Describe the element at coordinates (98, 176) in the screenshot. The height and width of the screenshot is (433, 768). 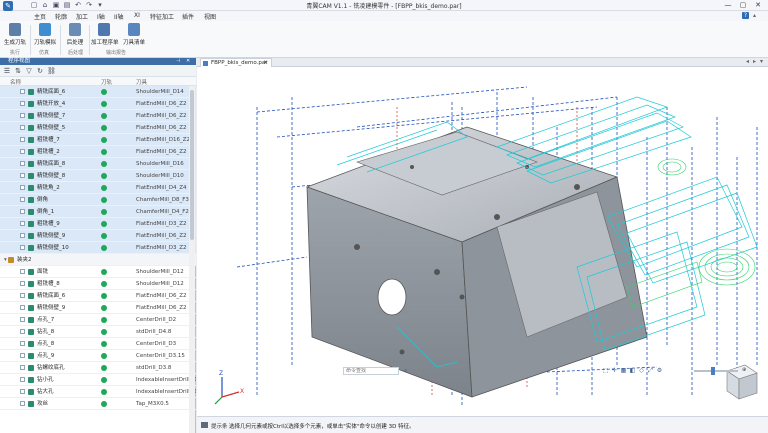
I see `operation-row: 精铣侧壁_8 ShoulderMill_D10` at that location.